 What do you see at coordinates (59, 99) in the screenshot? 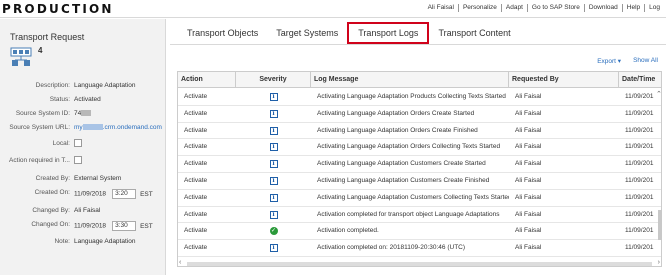
I see `status-label: Status:` at bounding box center [59, 99].